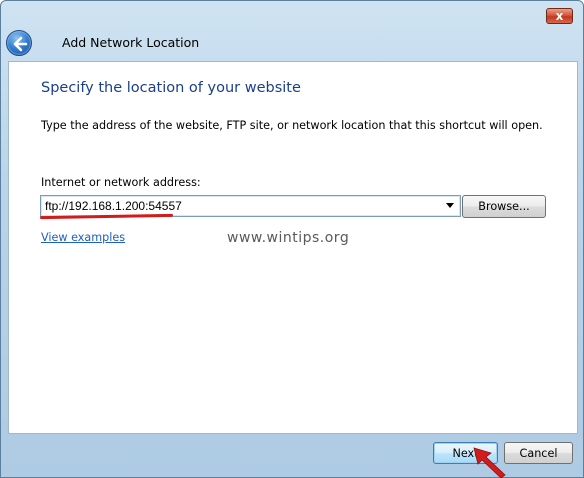 The image size is (584, 478). I want to click on back-button, so click(19, 43).